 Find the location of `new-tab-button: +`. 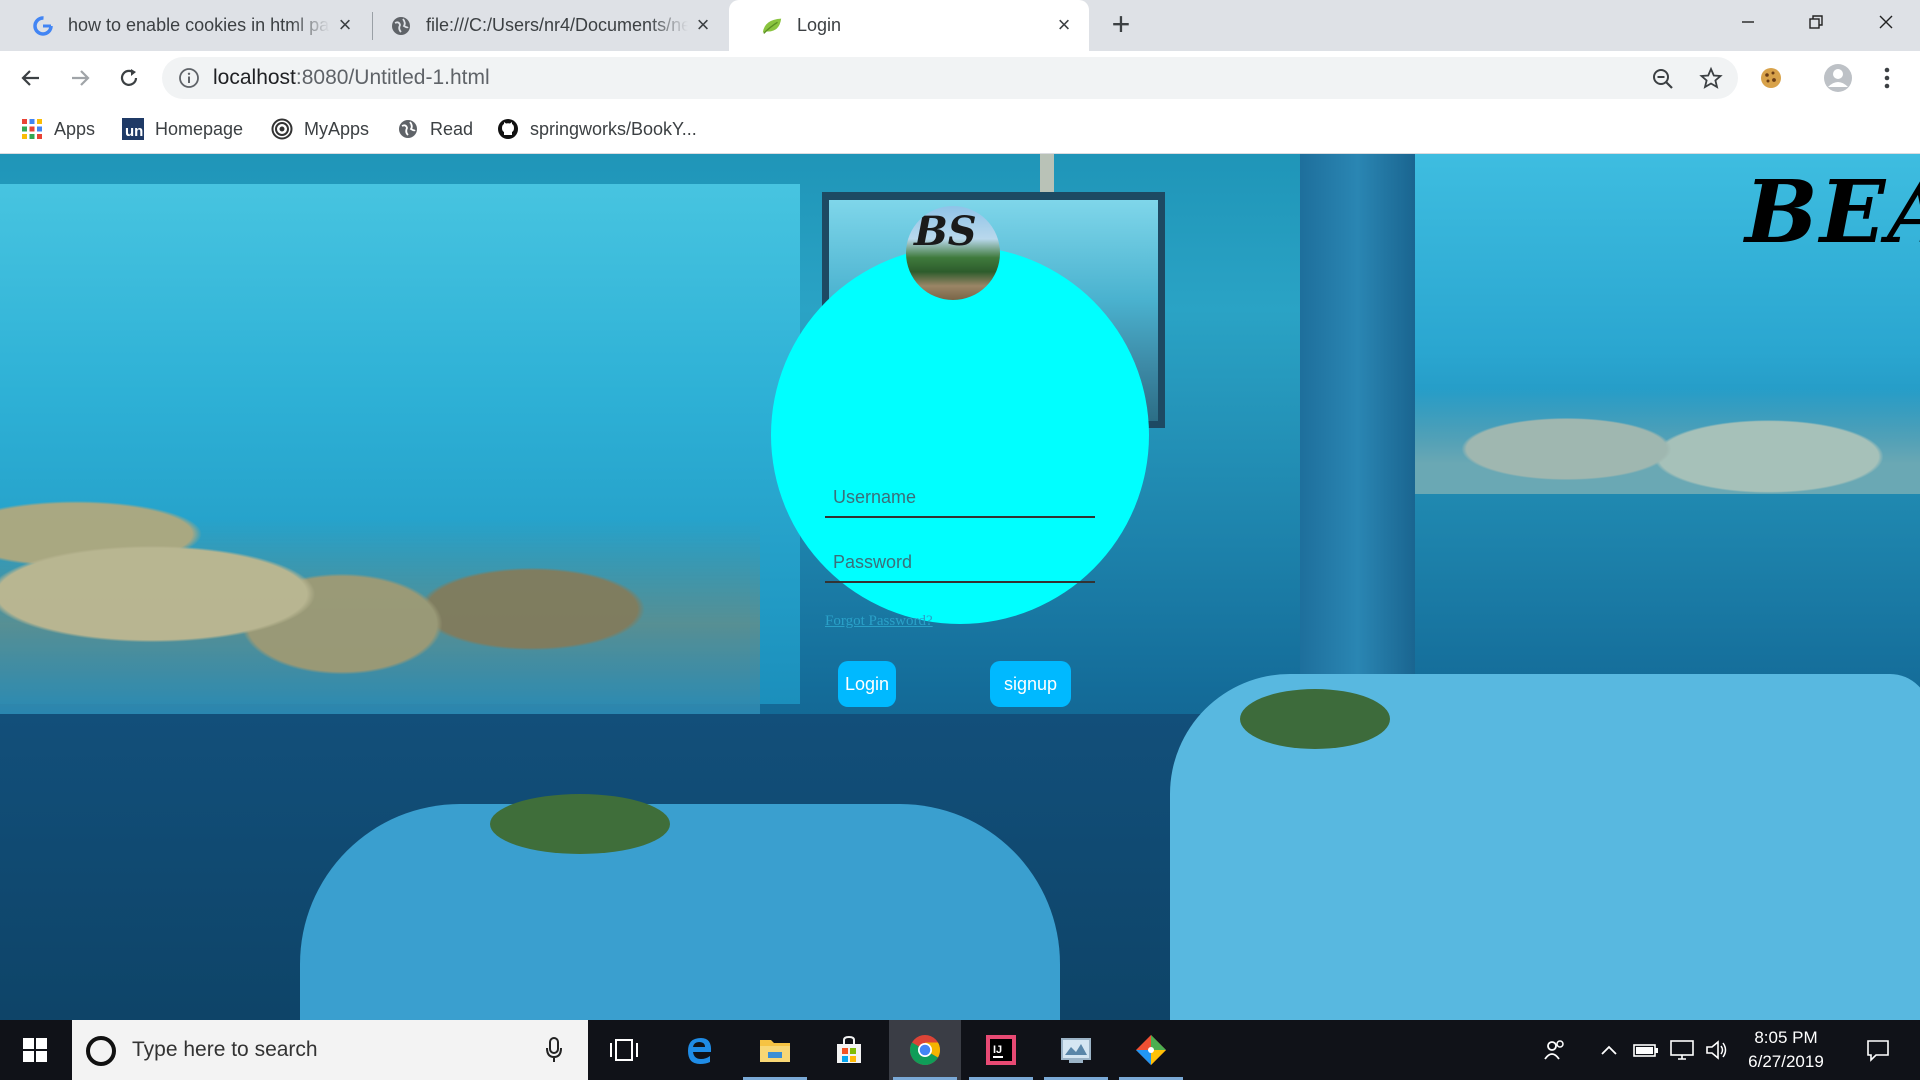

new-tab-button: + is located at coordinates (1121, 24).